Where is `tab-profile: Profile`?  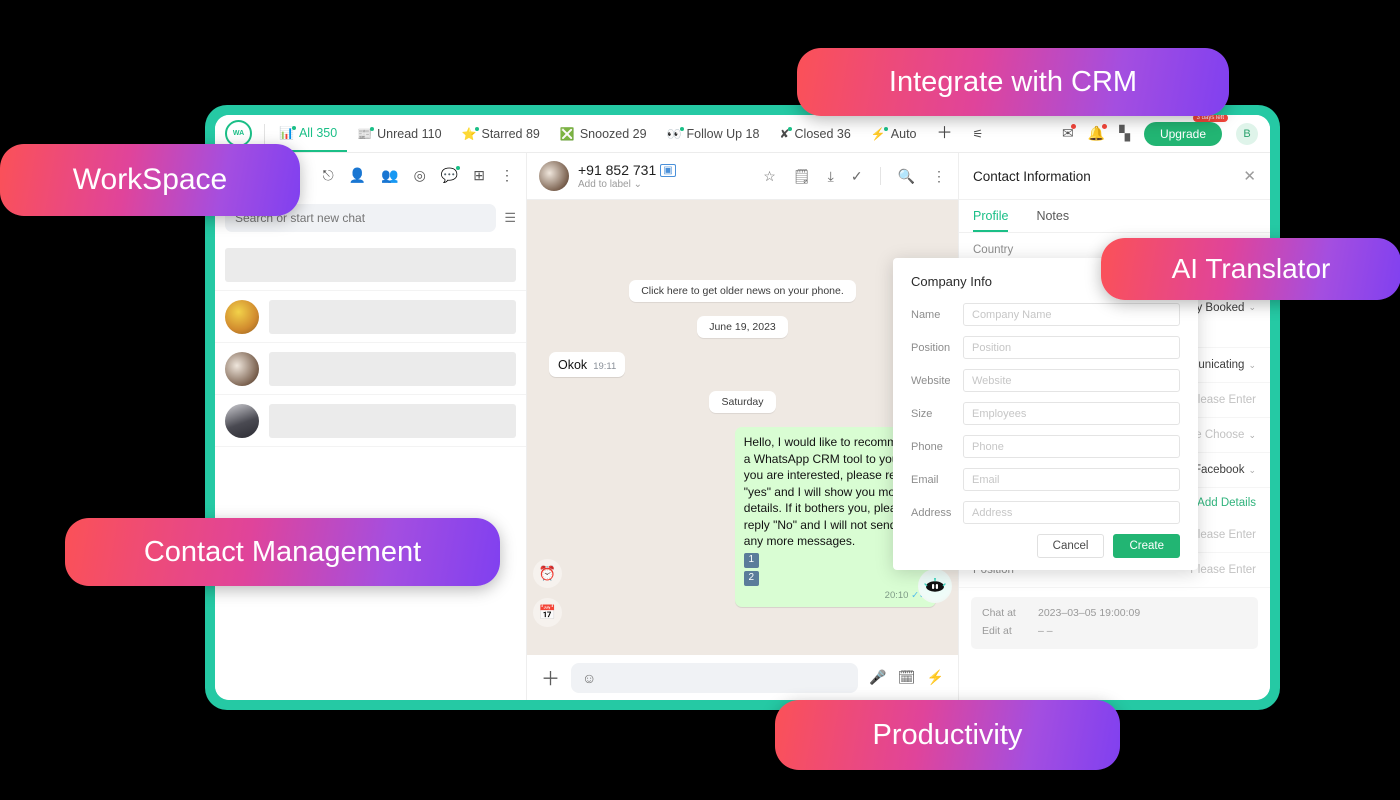 tab-profile: Profile is located at coordinates (991, 216).